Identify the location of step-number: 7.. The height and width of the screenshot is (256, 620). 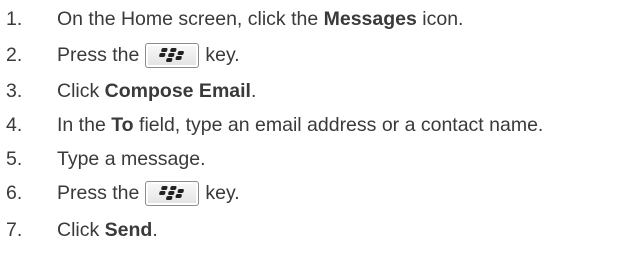
(14, 229).